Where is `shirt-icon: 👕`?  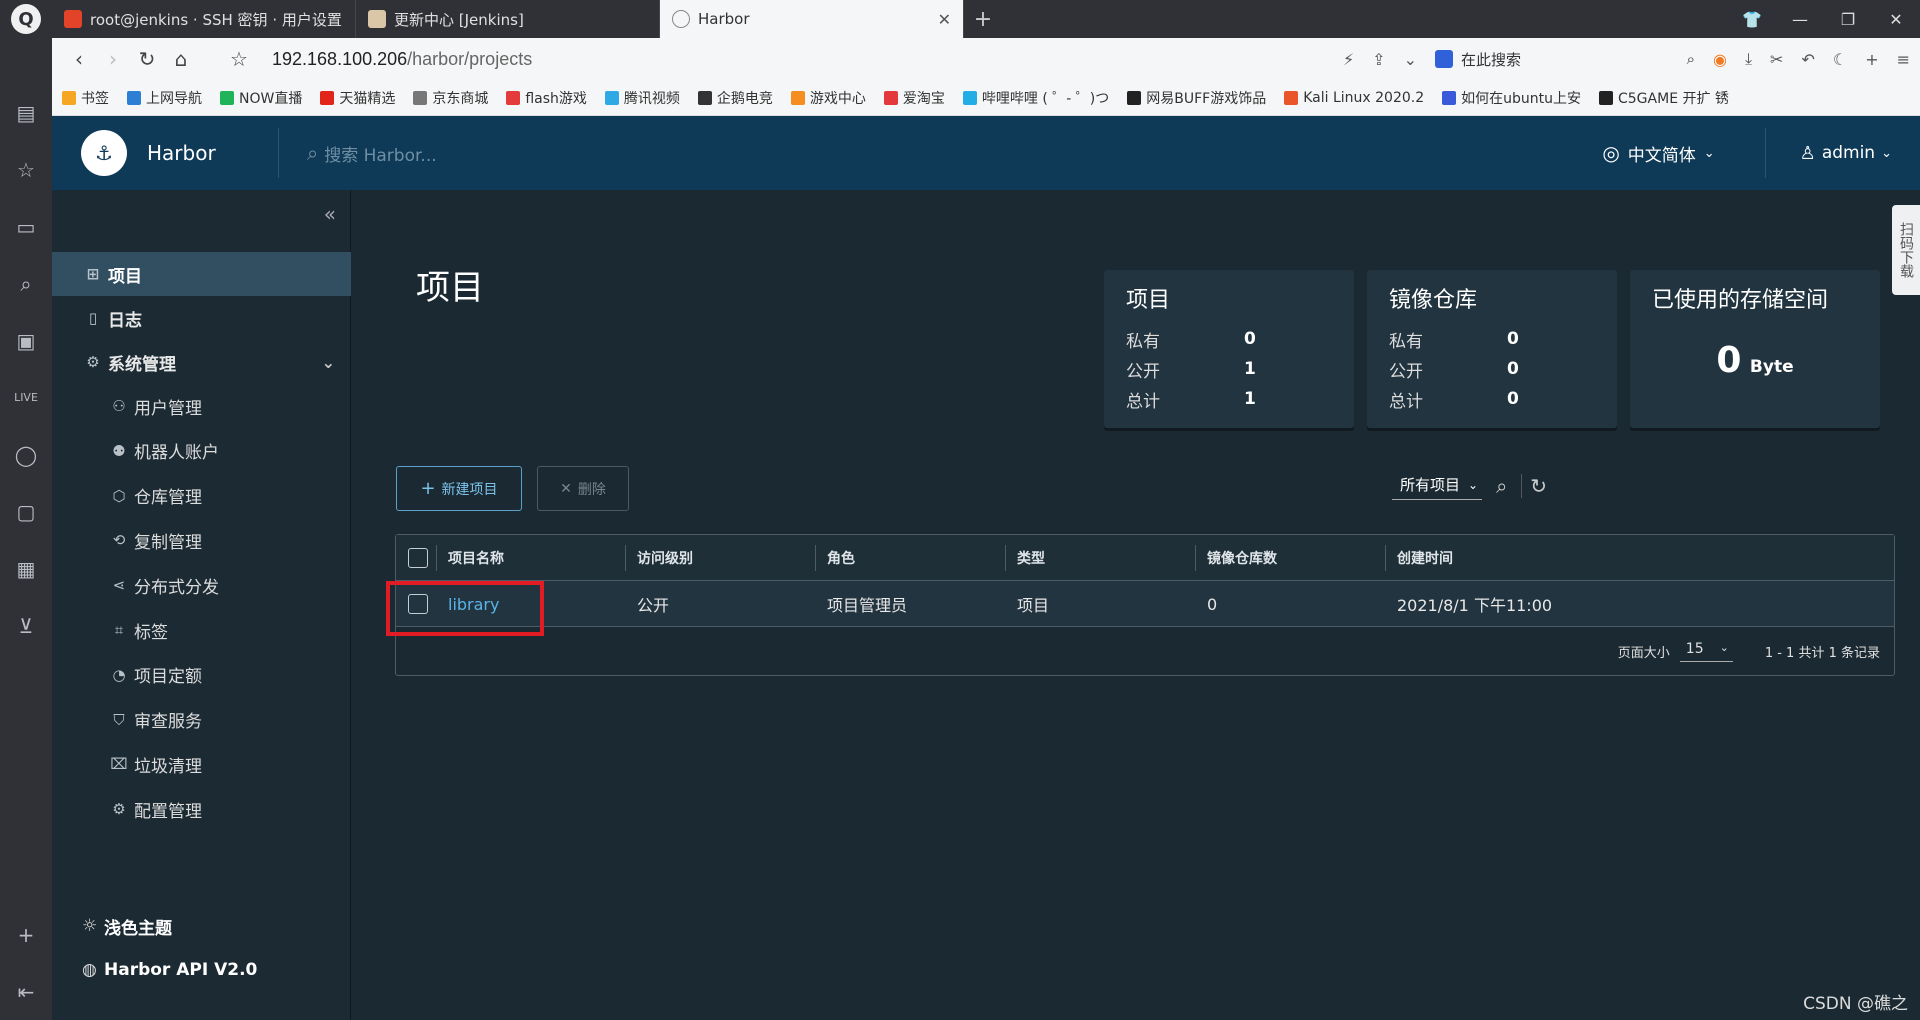 shirt-icon: 👕 is located at coordinates (1752, 19).